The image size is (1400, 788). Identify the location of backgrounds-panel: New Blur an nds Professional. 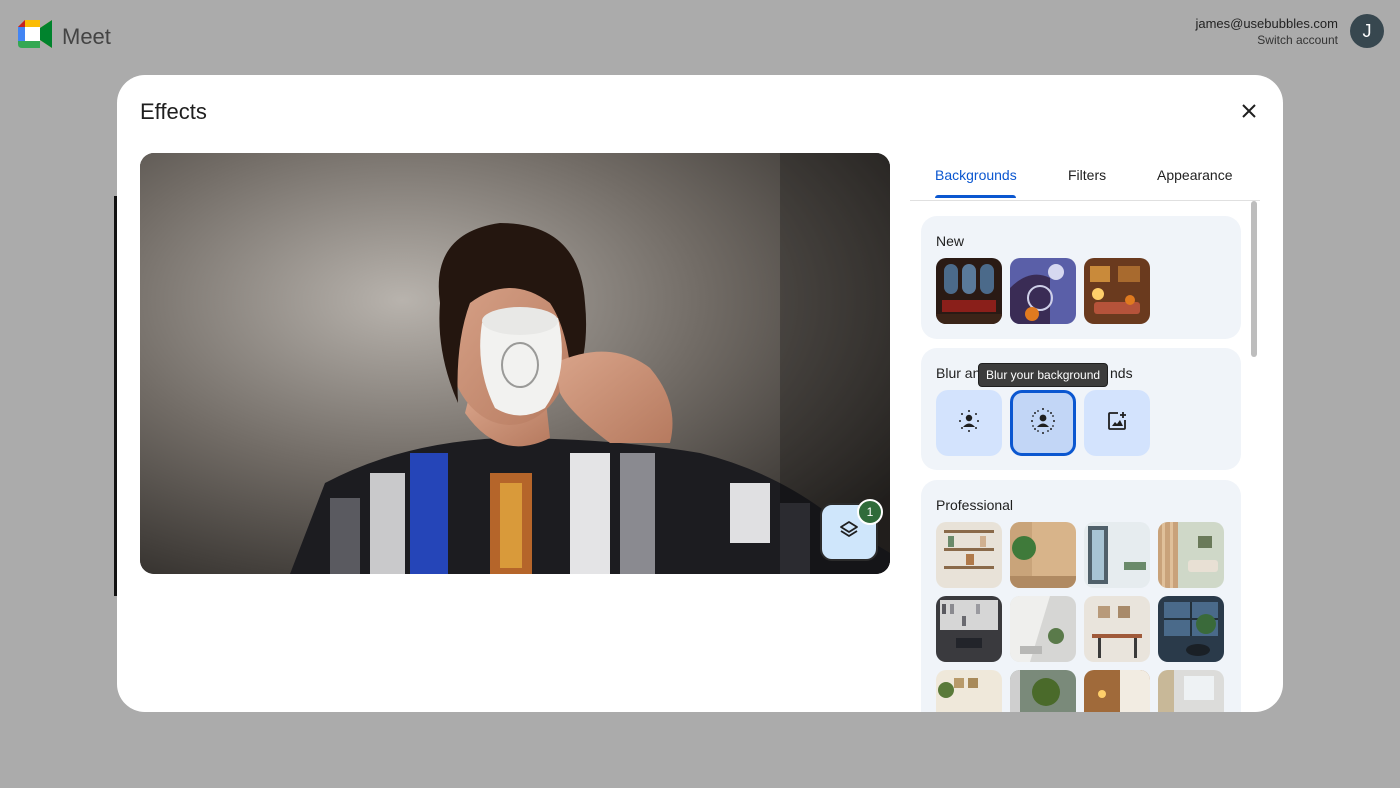
(1081, 464).